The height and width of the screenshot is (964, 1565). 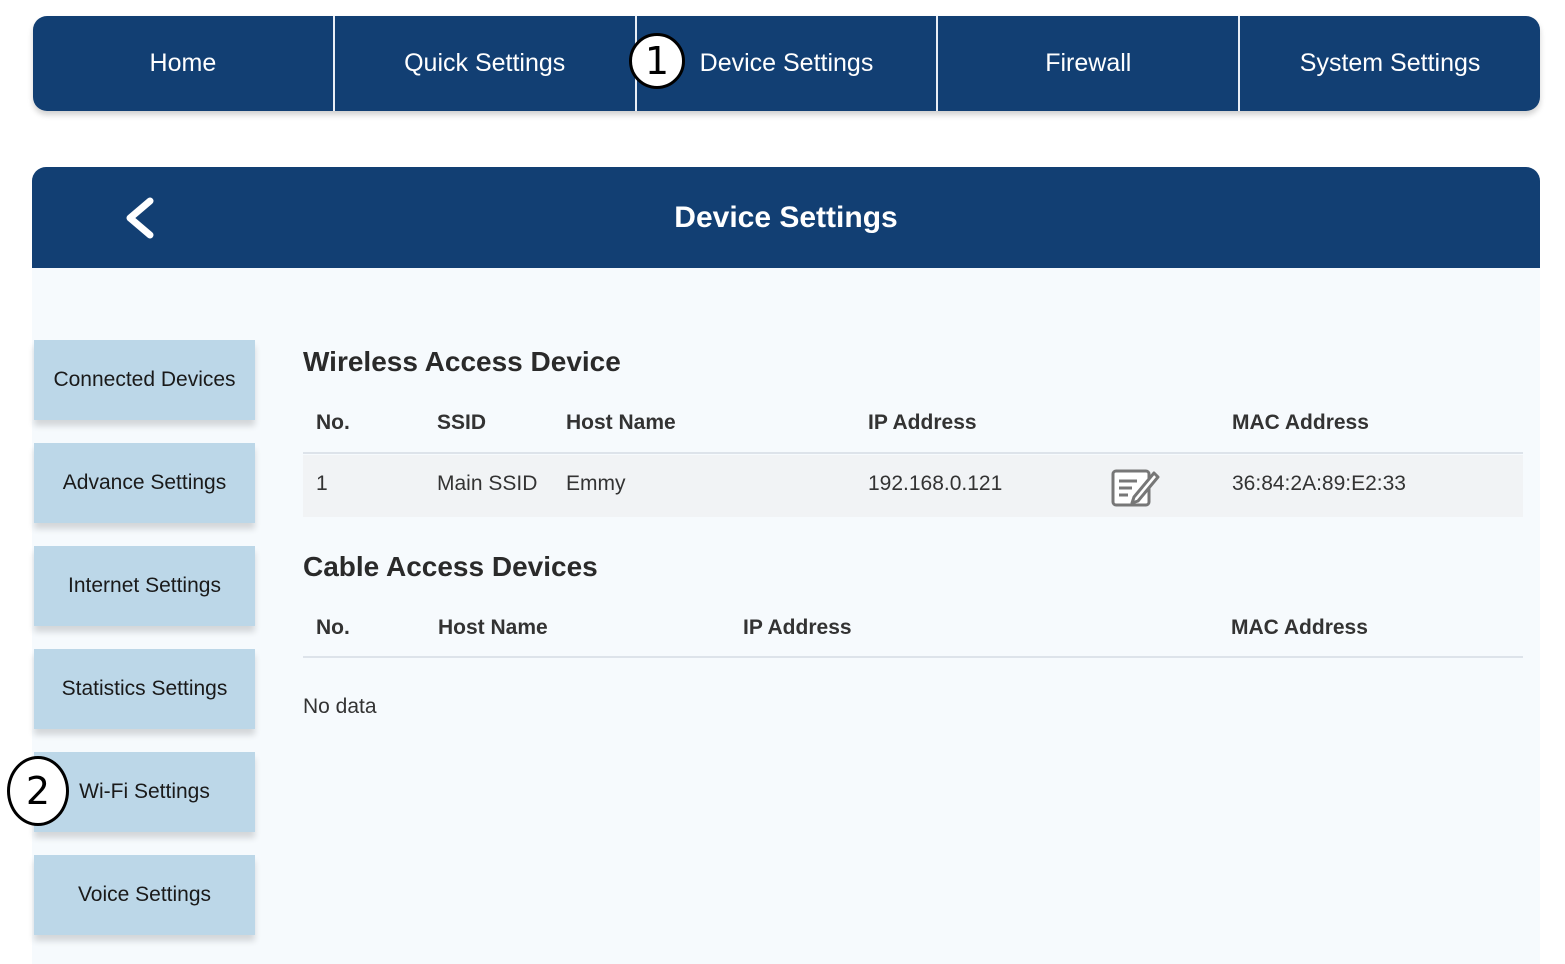 I want to click on sidebar-item-voice-settings: Voice Settings, so click(x=144, y=895).